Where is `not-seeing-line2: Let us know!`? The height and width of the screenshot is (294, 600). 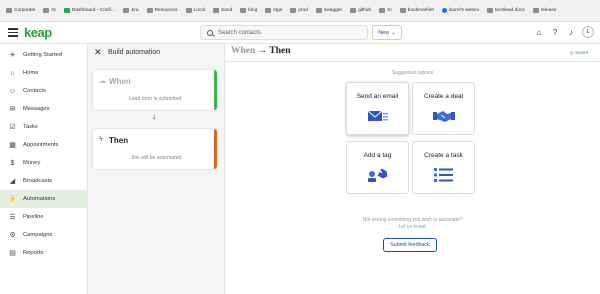
not-seeing-line2: Let us know! is located at coordinates (412, 227).